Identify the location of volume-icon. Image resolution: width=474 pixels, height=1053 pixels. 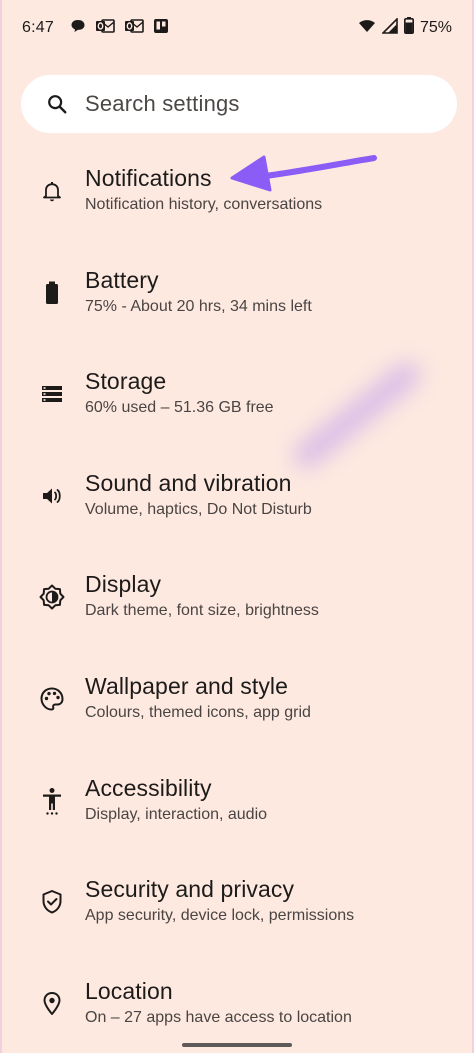
(52, 496).